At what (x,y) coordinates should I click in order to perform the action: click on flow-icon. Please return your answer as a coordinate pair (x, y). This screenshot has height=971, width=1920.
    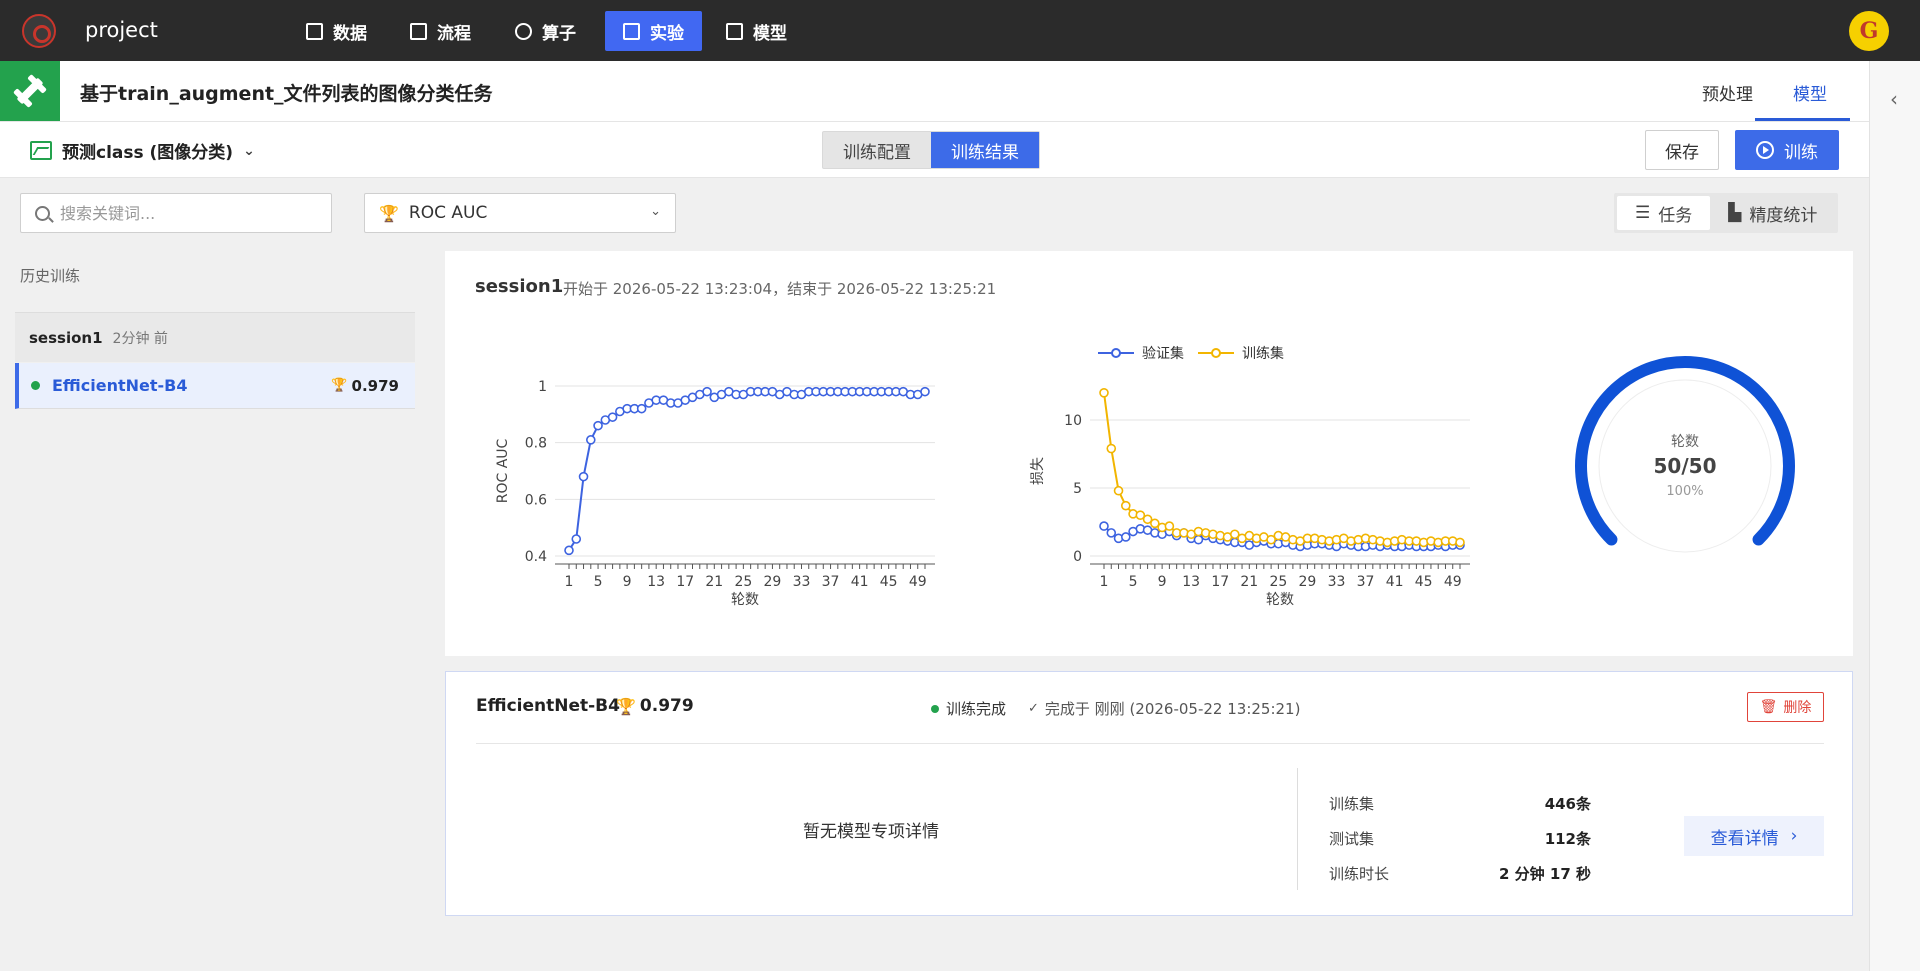
    Looking at the image, I should click on (418, 31).